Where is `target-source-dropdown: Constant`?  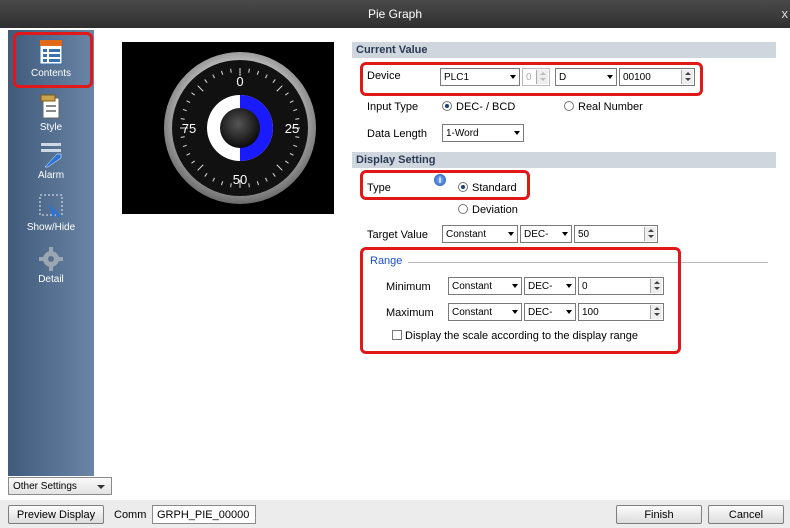
target-source-dropdown: Constant is located at coordinates (480, 234).